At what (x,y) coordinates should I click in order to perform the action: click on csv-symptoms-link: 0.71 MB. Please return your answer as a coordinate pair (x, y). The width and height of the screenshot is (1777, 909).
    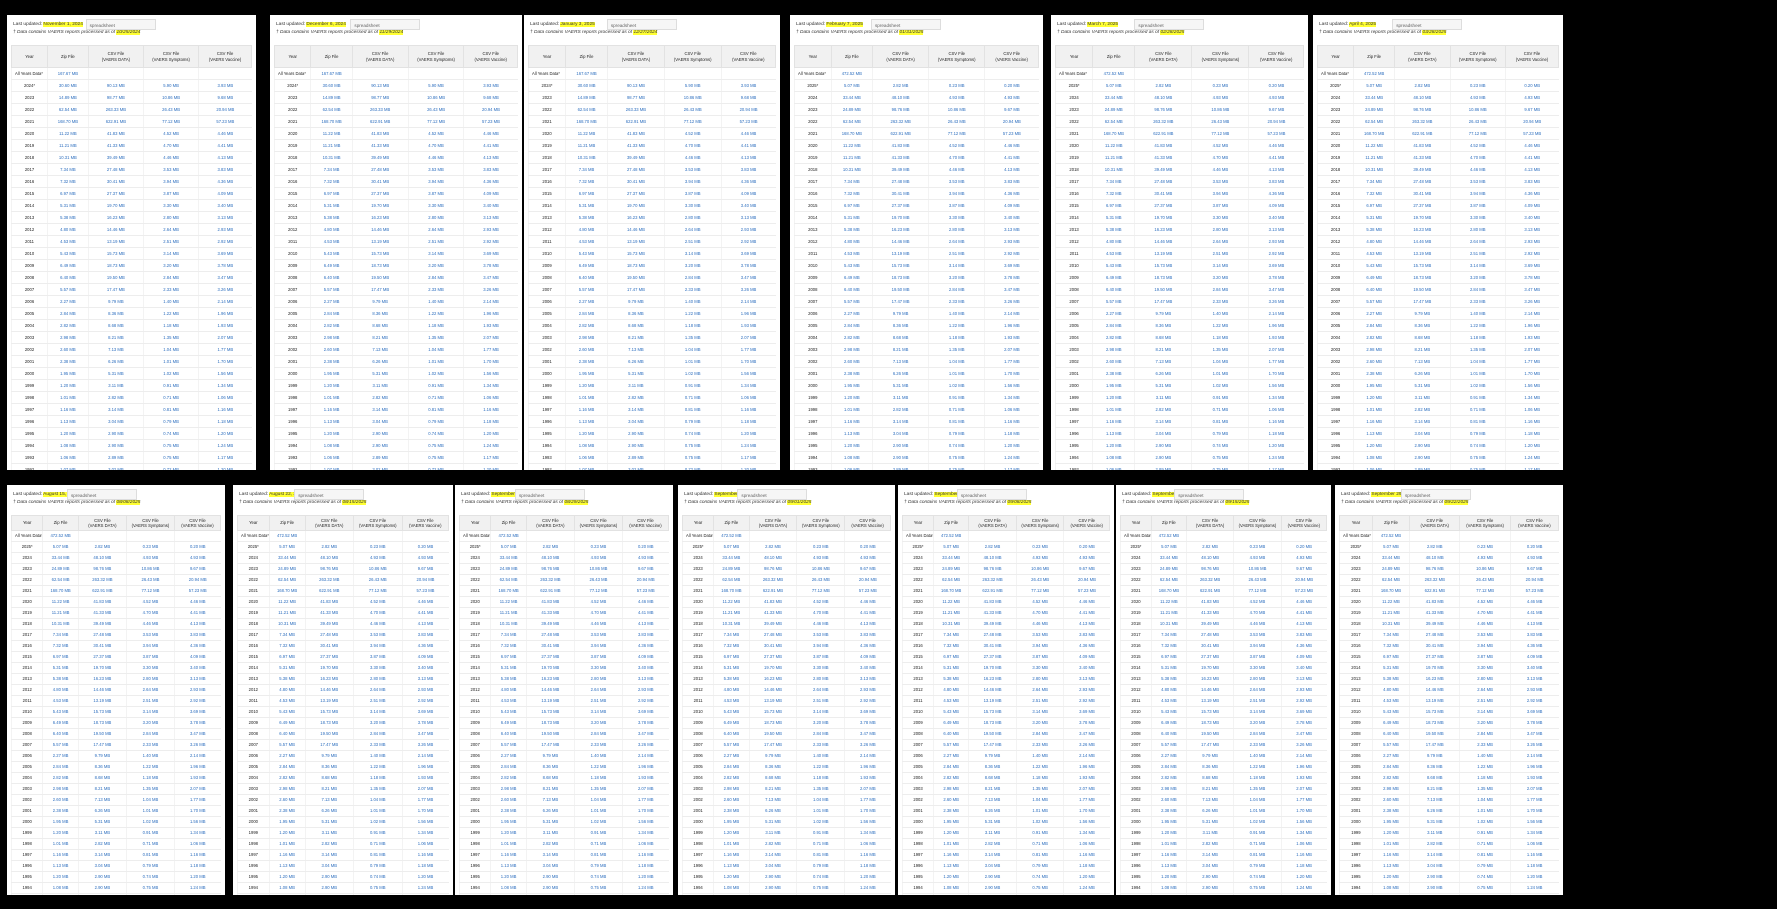
    Looking at the image, I should click on (1477, 409).